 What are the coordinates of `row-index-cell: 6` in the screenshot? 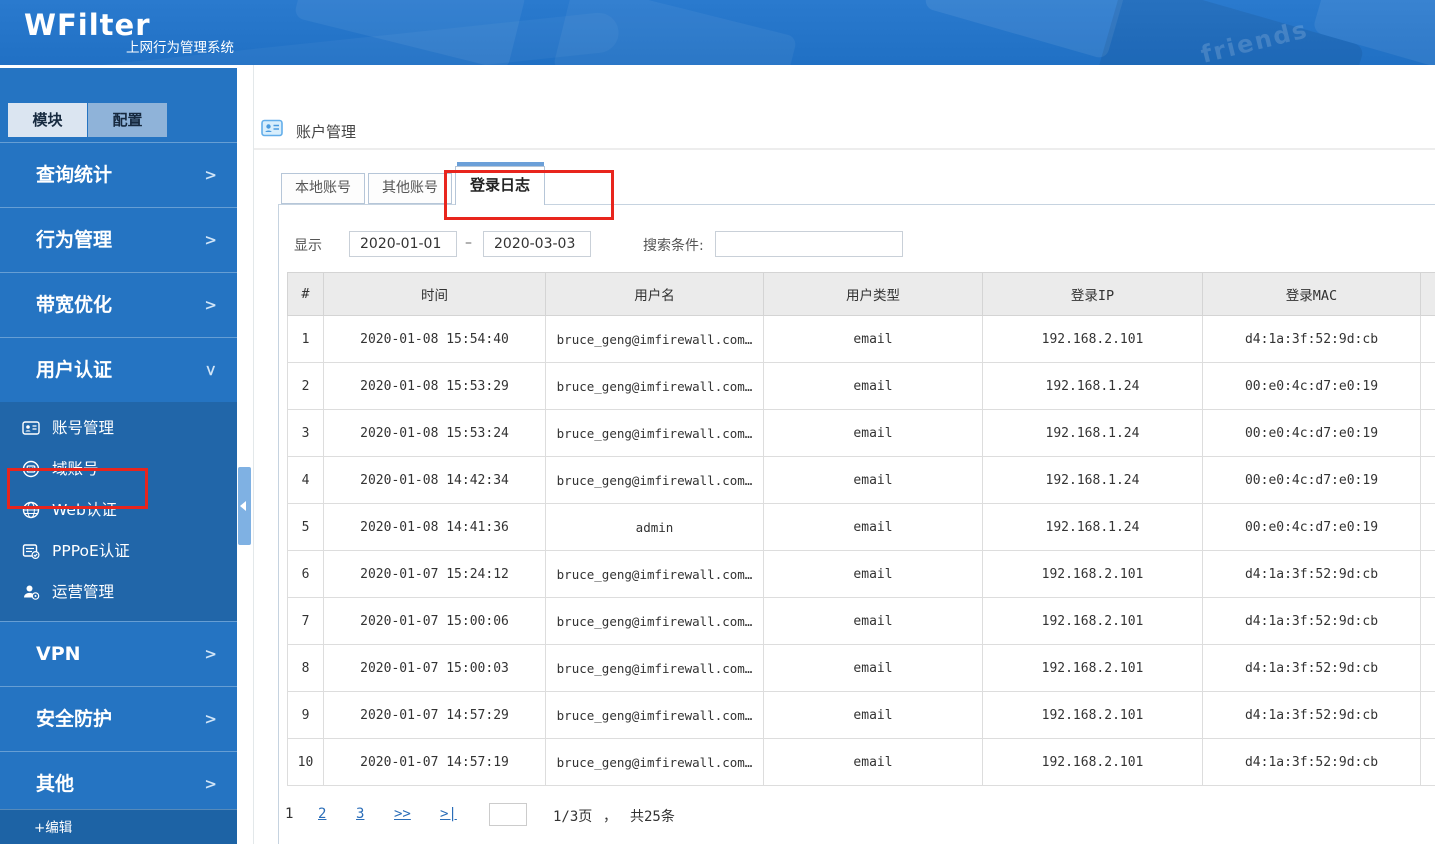 It's located at (305, 574).